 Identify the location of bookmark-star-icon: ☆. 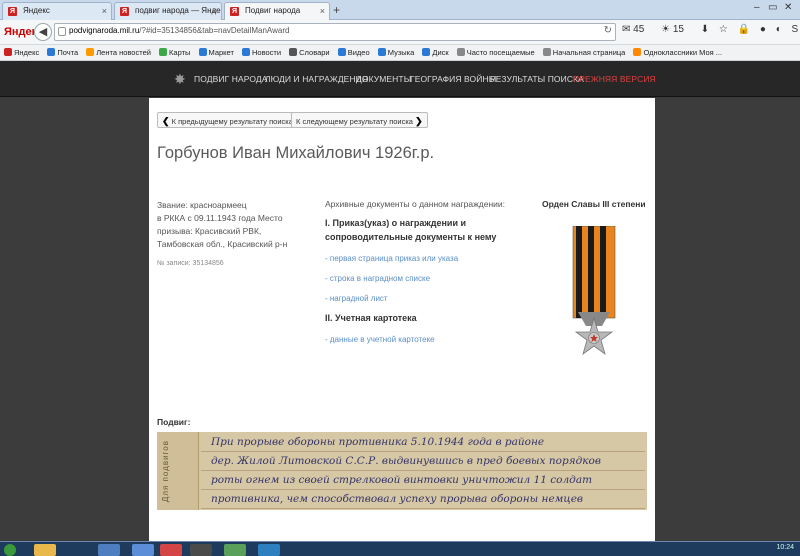
(723, 29).